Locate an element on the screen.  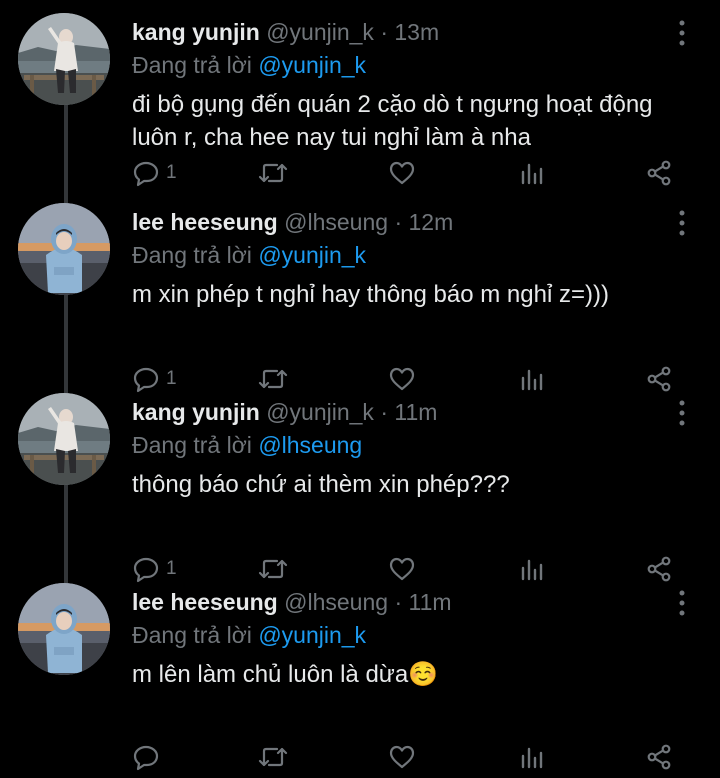
action-bar: 1 is located at coordinates (360, 173).